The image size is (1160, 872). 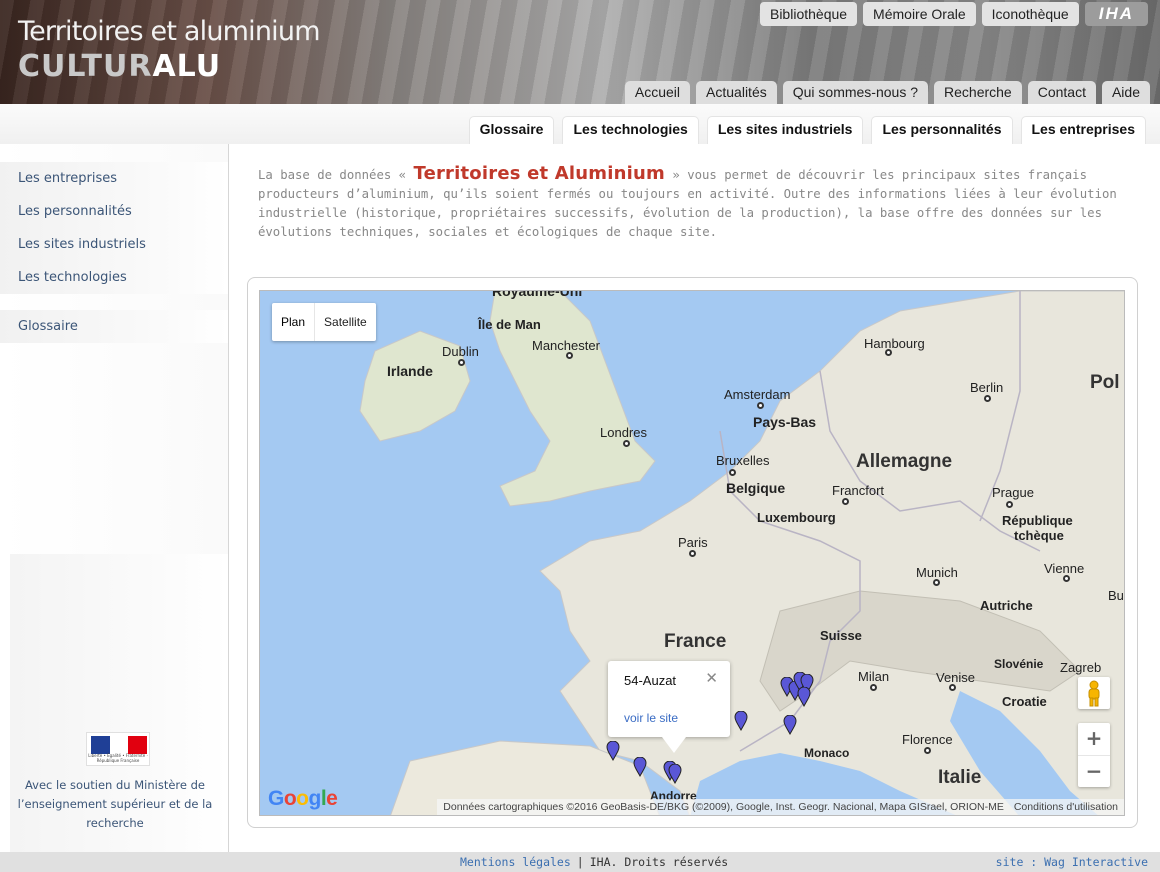 What do you see at coordinates (952, 687) in the screenshot?
I see `city-dot-venise` at bounding box center [952, 687].